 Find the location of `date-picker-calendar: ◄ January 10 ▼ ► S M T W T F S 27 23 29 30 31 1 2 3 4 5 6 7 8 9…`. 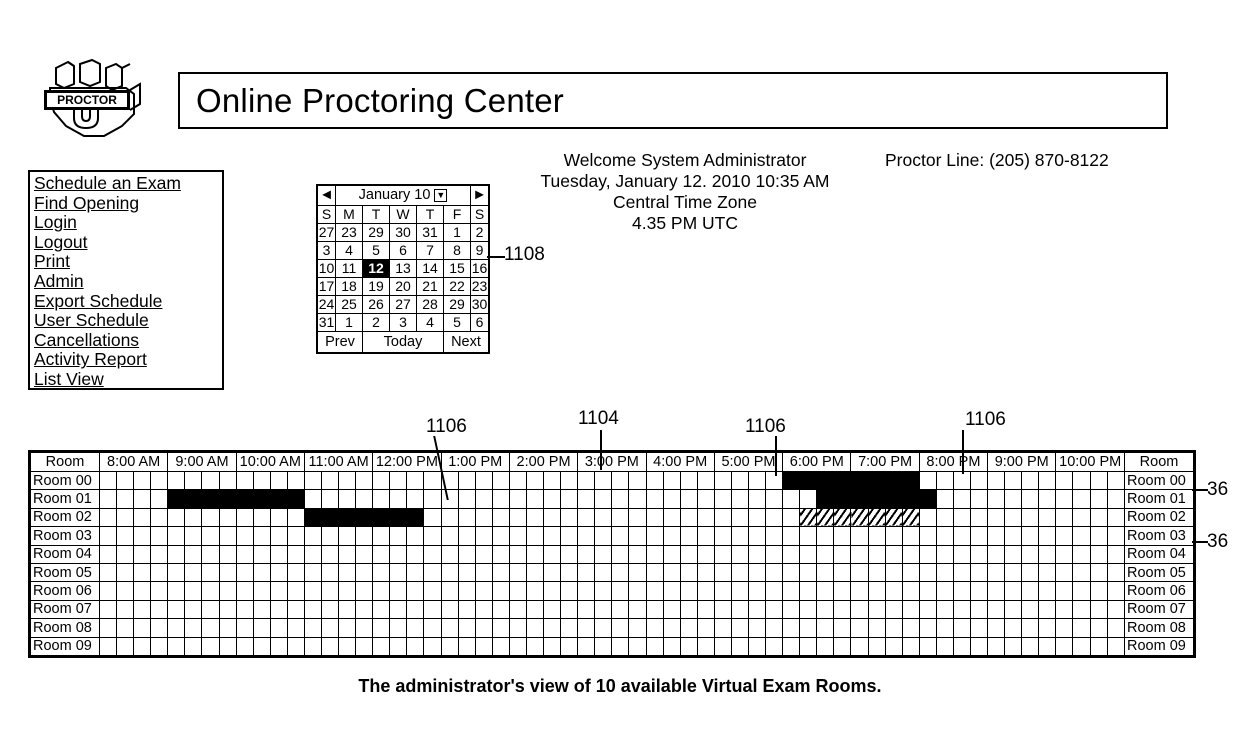

date-picker-calendar: ◄ January 10 ▼ ► S M T W T F S 27 23 29 30 31 1 2 3 4 5 6 7 8 9… is located at coordinates (403, 269).